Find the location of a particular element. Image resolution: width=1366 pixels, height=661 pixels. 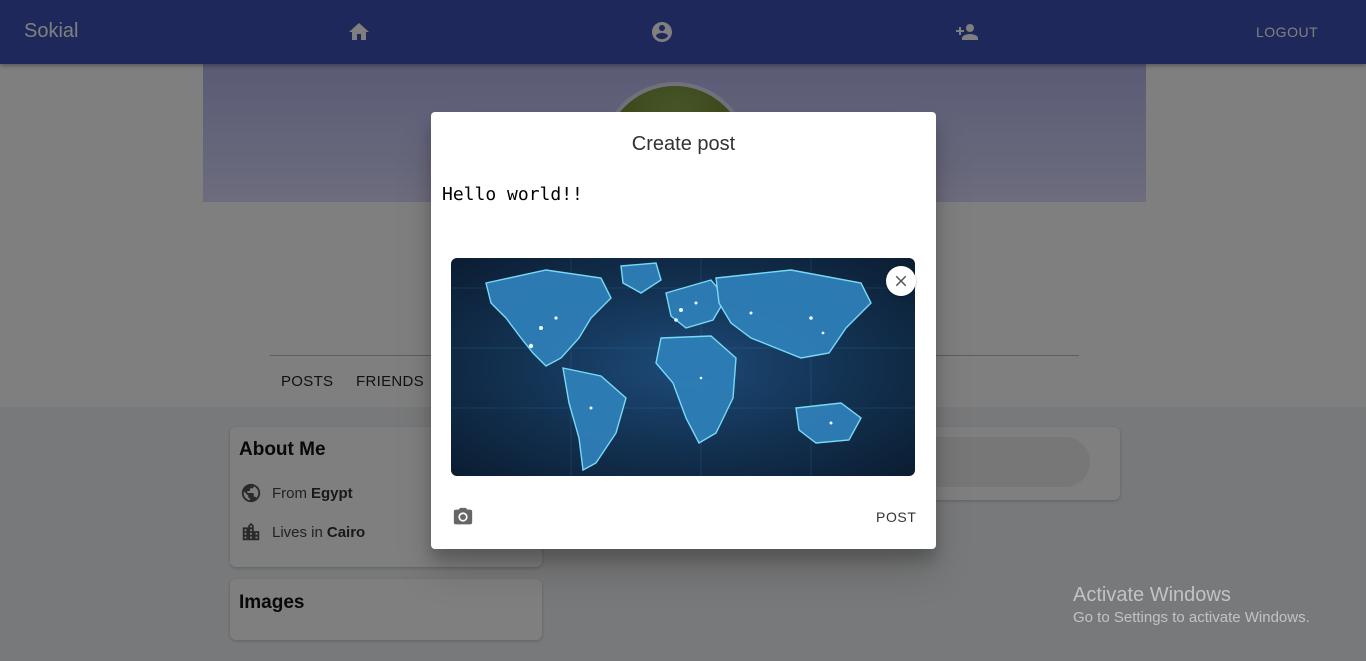

camera-icon is located at coordinates (463, 517).